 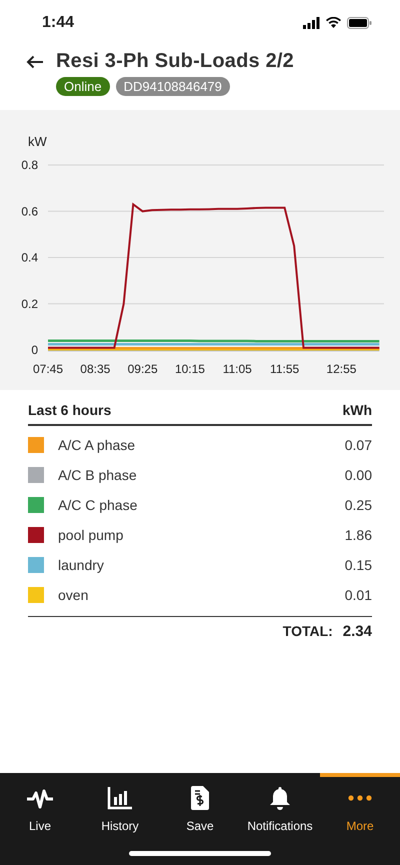 What do you see at coordinates (29, 211) in the screenshot?
I see `y-tick-label: 0.6` at bounding box center [29, 211].